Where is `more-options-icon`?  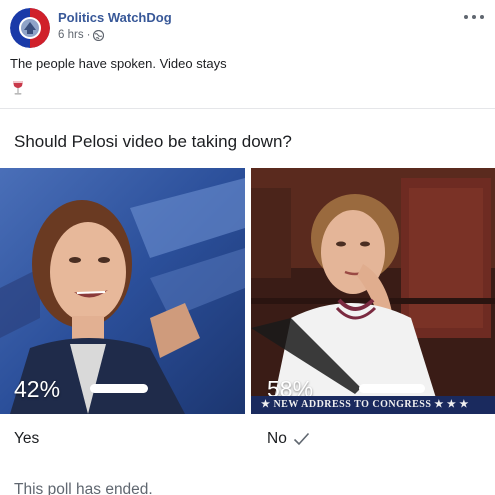 more-options-icon is located at coordinates (474, 17).